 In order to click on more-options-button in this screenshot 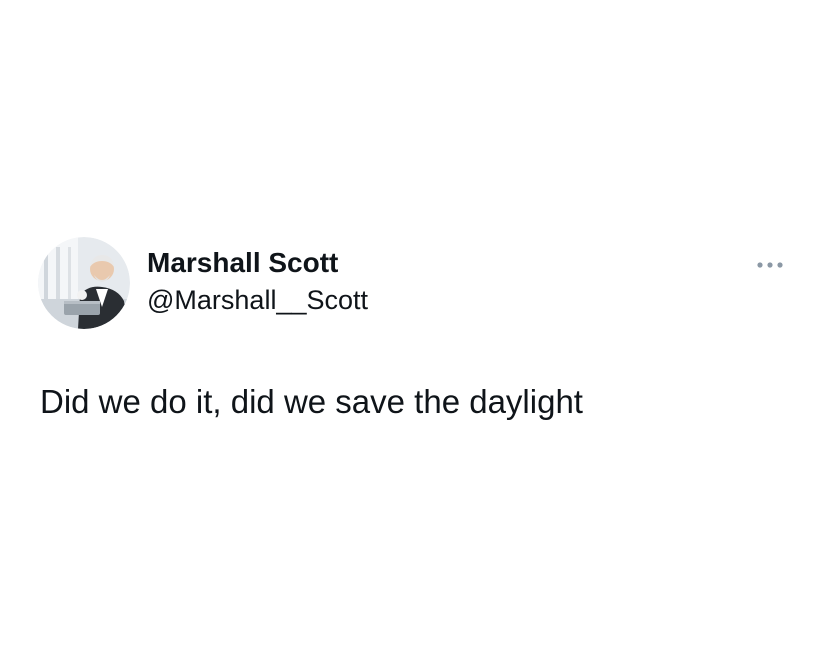, I will do `click(770, 265)`.